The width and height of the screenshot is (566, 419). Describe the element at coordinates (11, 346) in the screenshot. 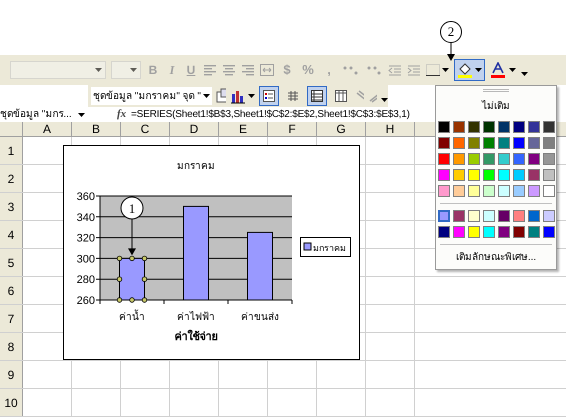

I see `row-header: 8` at that location.